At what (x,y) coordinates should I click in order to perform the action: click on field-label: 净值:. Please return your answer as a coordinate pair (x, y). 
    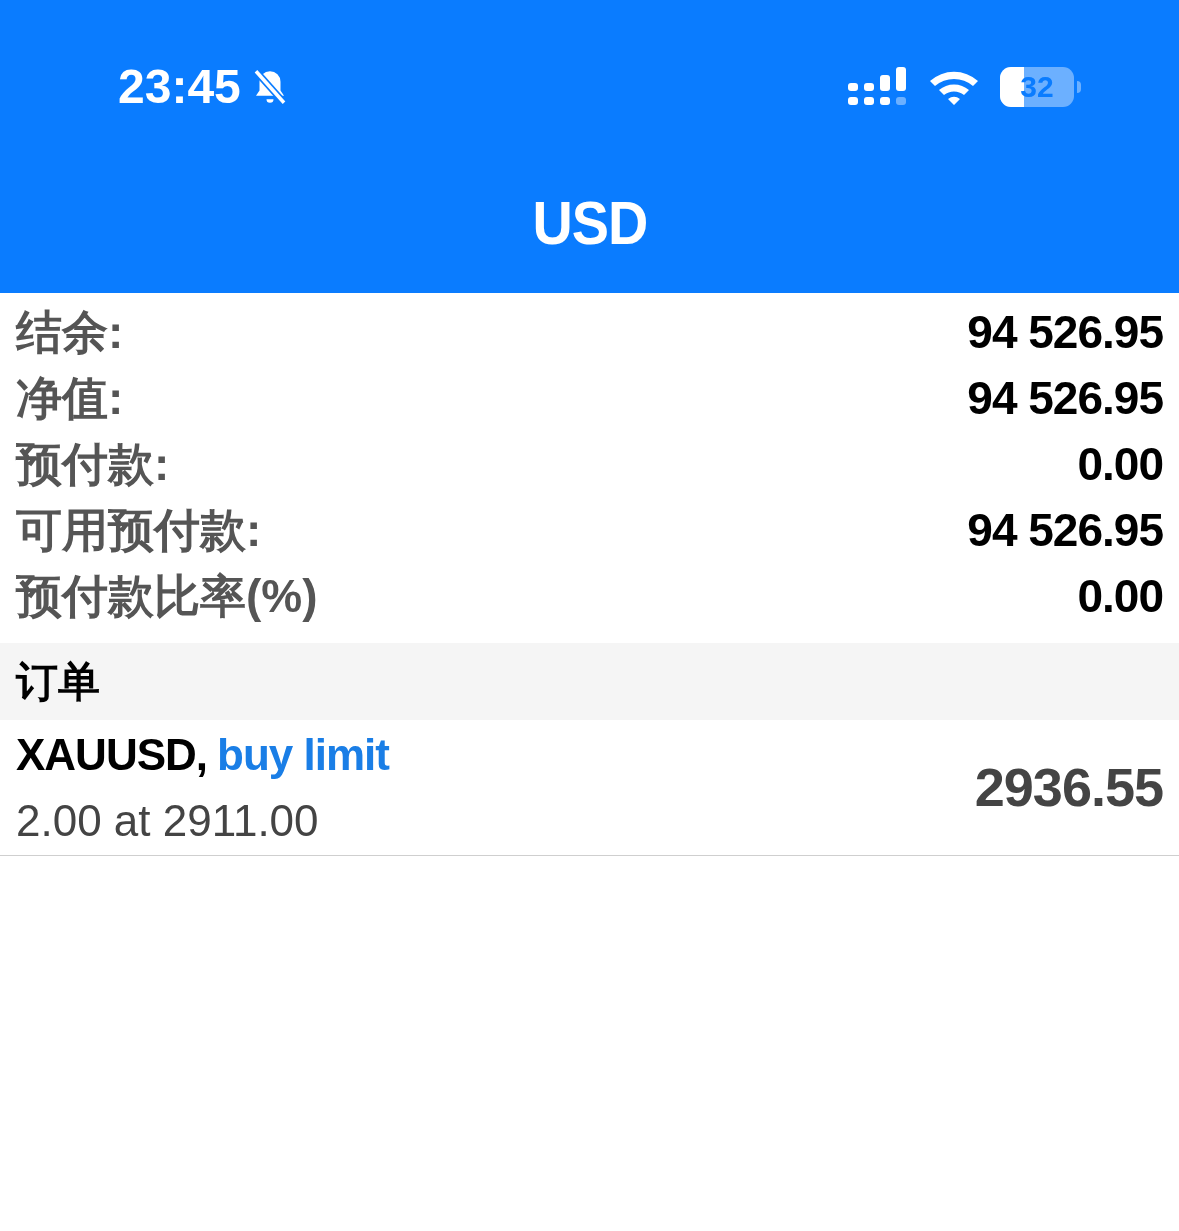
    Looking at the image, I should click on (70, 398).